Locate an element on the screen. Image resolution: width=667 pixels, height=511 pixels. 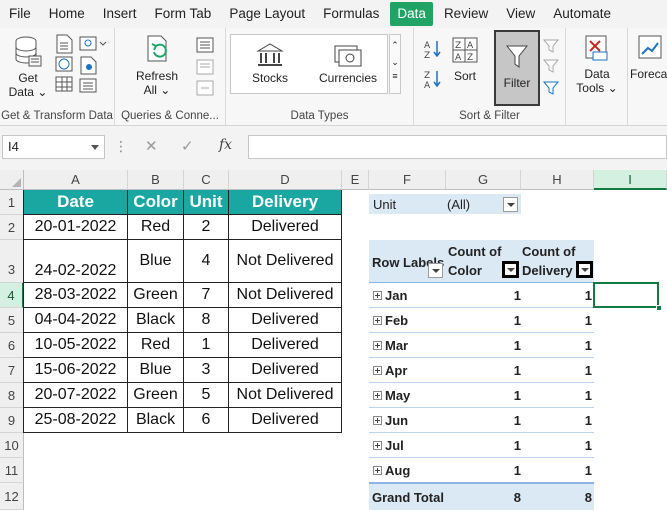
table-cell-date: 24-02-2022 is located at coordinates (76, 261).